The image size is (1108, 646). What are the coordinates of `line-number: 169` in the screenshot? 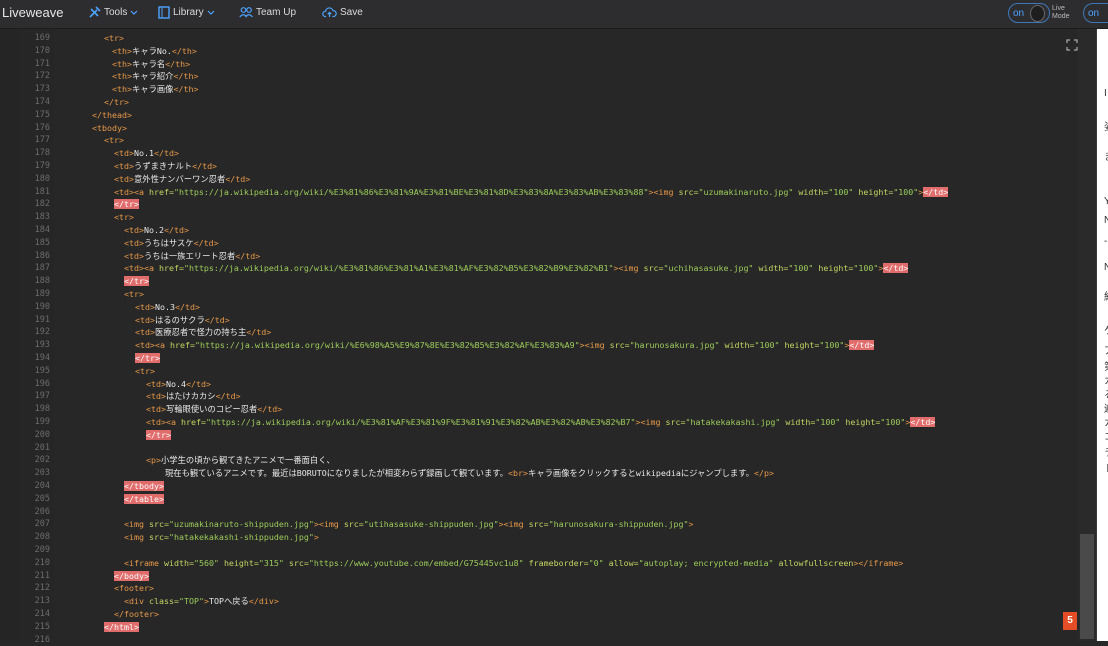 It's located at (42, 38).